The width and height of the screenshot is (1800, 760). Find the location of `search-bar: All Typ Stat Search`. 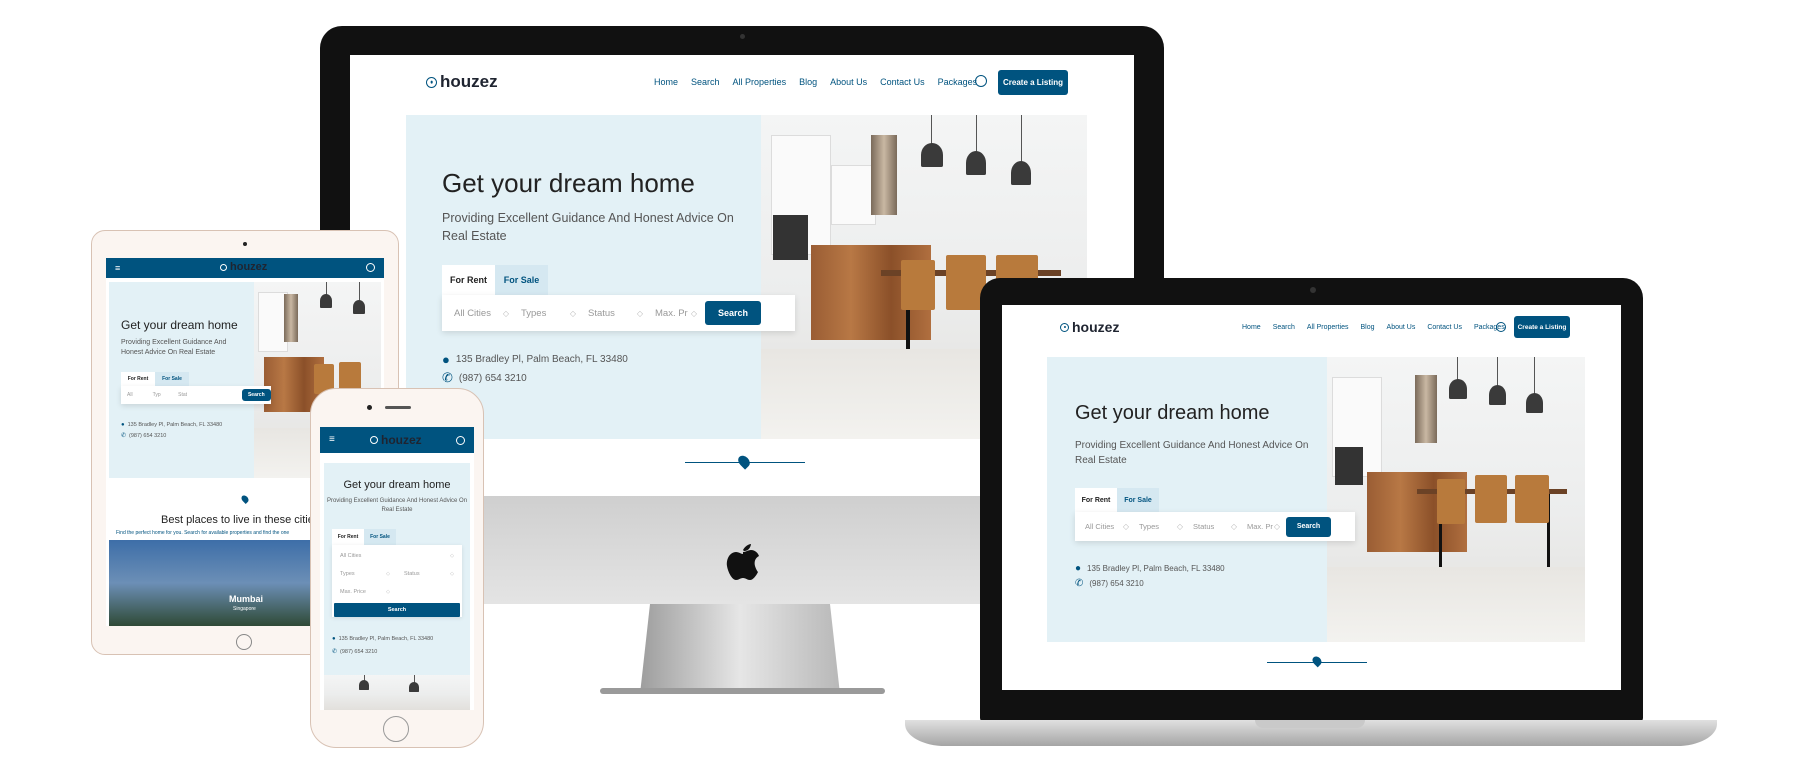

search-bar: All Typ Stat Search is located at coordinates (196, 395).